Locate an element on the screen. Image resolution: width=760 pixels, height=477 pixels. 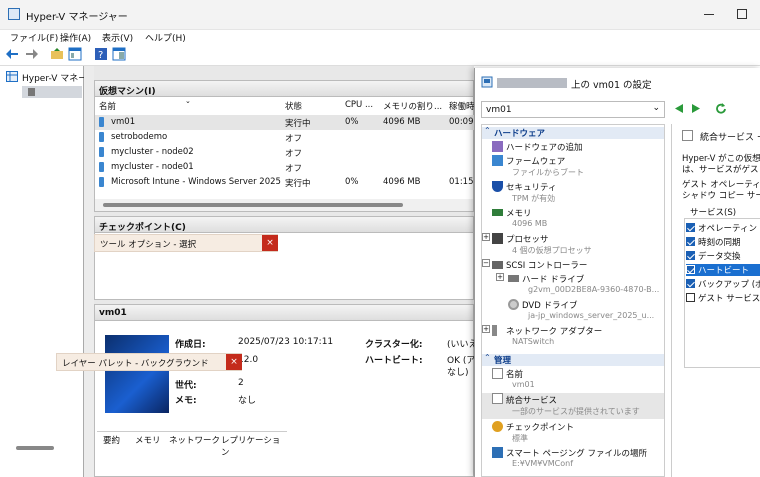
list-item-integration: 統合サービス 一部のサービスが提供されています is located at coordinates (573, 406).